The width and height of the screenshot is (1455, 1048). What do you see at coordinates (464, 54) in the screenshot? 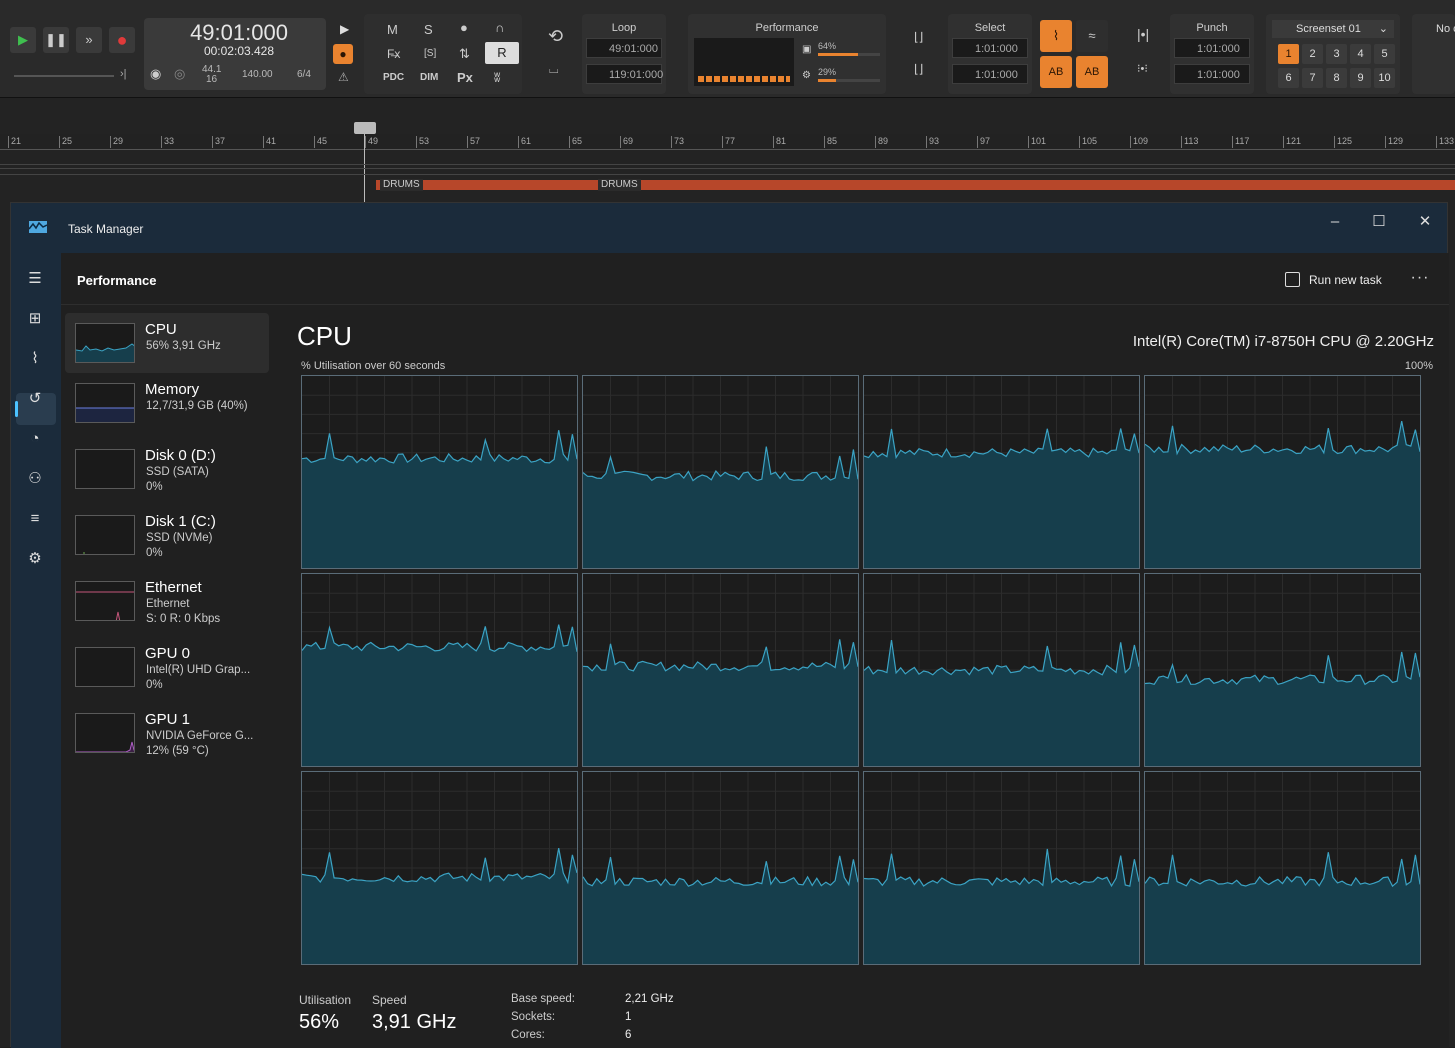
I see `swap-icon: ⇅` at bounding box center [464, 54].